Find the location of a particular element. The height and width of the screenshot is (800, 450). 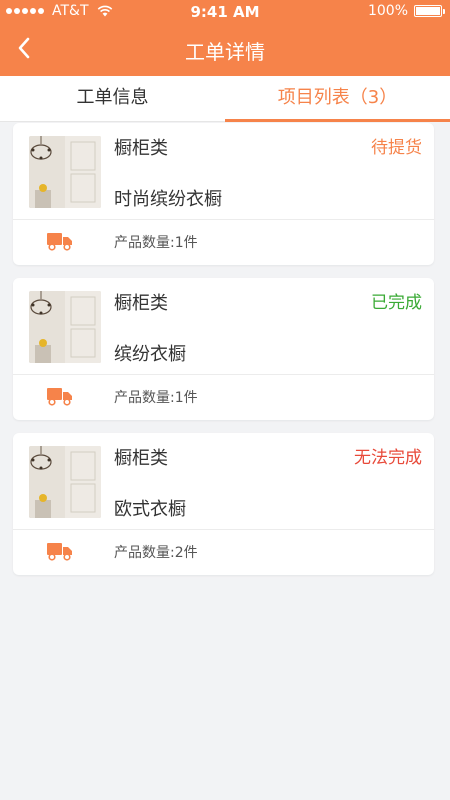

tab-bar: 工单信息 项目列表（3） is located at coordinates (225, 99).